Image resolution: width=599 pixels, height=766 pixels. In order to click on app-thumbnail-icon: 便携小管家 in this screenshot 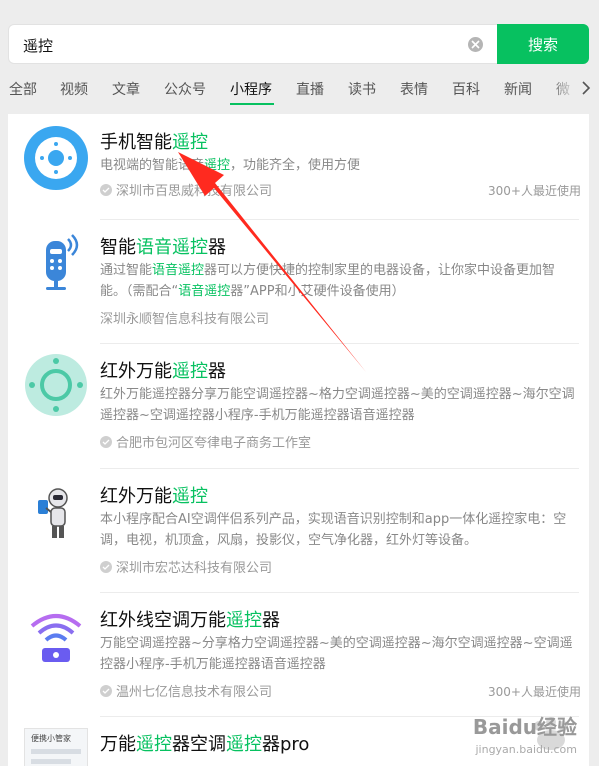, I will do `click(56, 747)`.